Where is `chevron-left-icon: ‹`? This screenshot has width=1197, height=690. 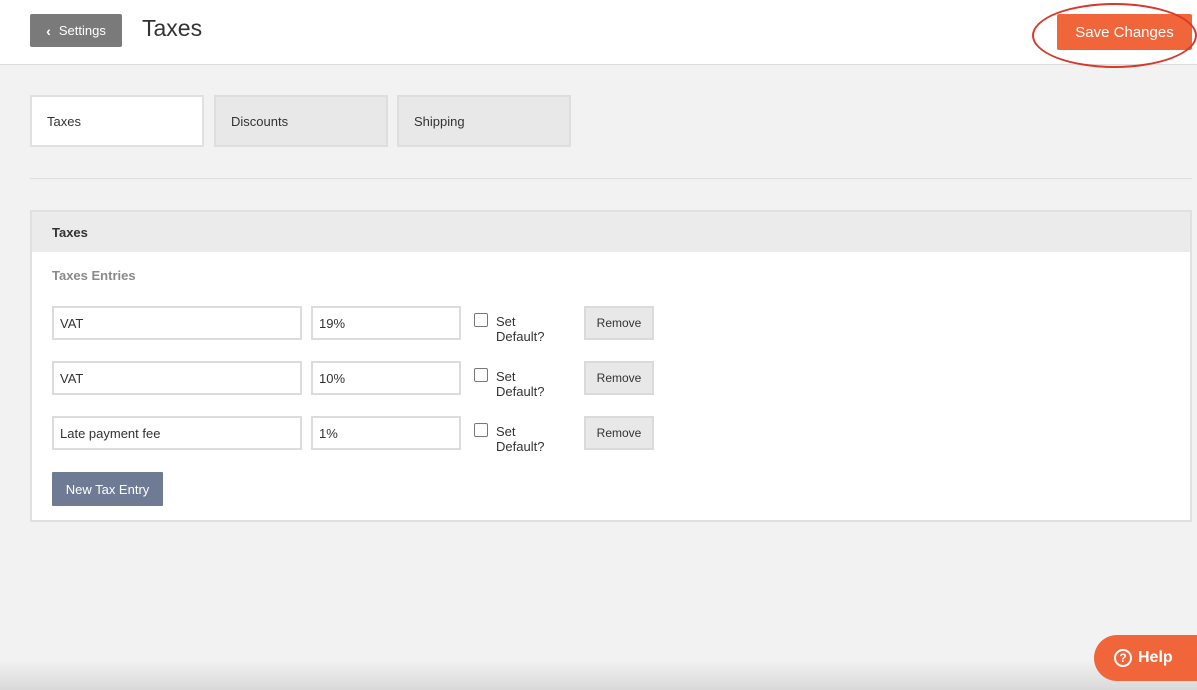 chevron-left-icon: ‹ is located at coordinates (48, 30).